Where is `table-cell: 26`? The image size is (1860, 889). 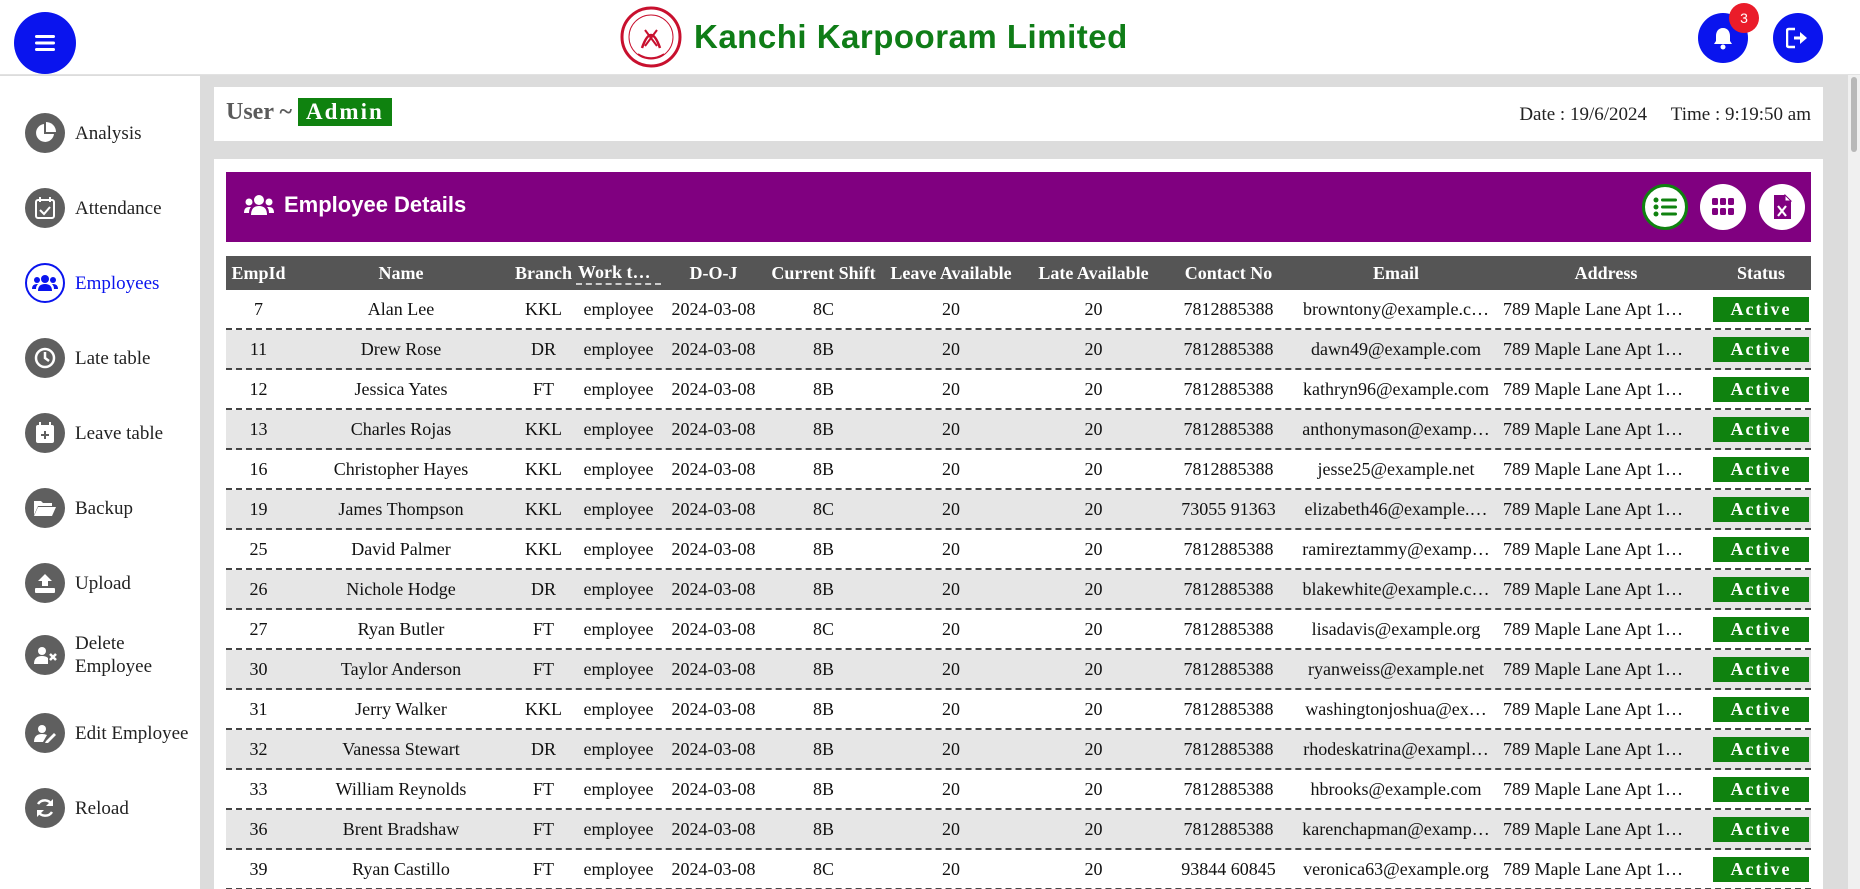
table-cell: 26 is located at coordinates (258, 588).